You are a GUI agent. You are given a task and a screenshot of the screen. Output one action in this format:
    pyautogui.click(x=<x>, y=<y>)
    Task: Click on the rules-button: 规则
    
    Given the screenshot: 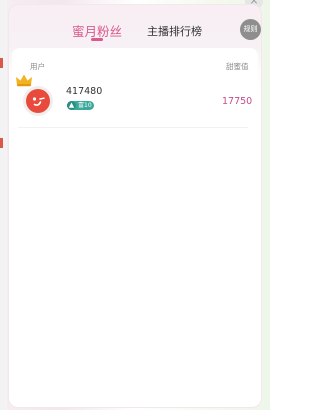 What is the action you would take?
    pyautogui.click(x=250, y=29)
    